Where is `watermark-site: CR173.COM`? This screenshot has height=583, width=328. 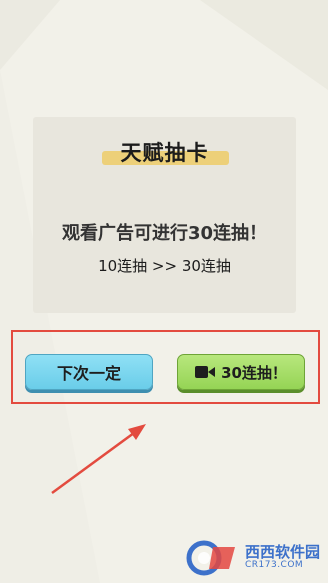 watermark-site: CR173.COM is located at coordinates (274, 564).